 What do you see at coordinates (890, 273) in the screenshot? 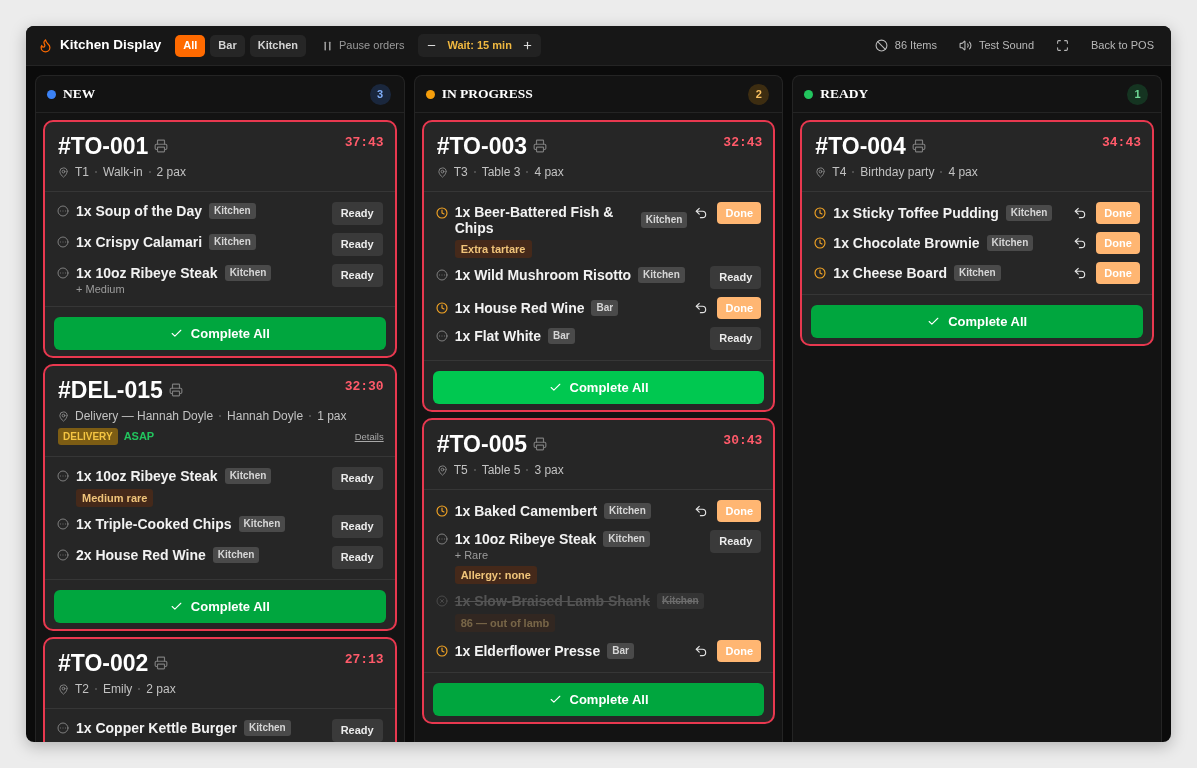
I see `item-name: 1x Cheese Board` at bounding box center [890, 273].